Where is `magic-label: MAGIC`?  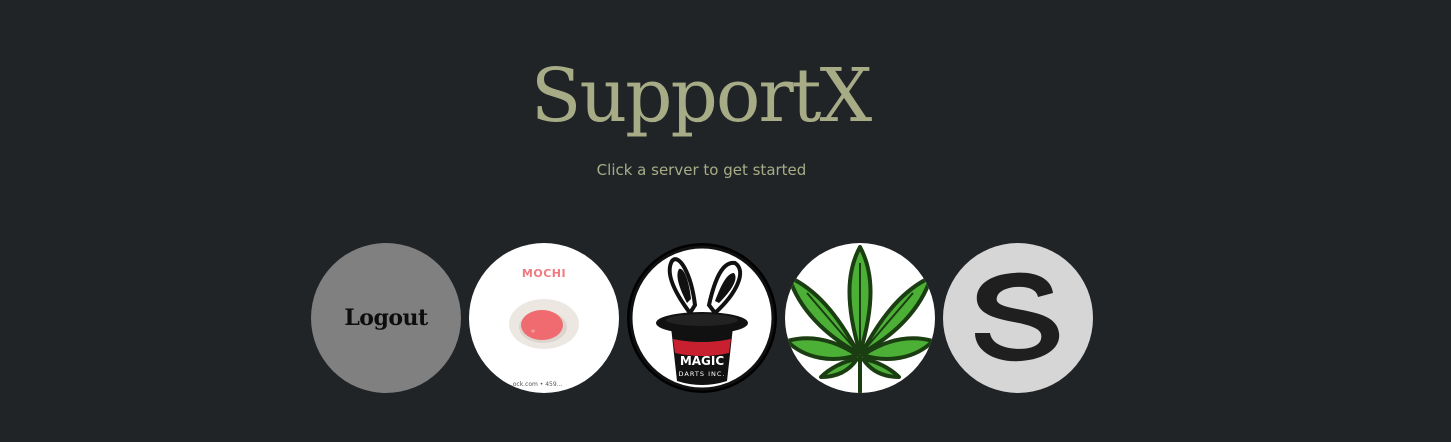
magic-label: MAGIC is located at coordinates (702, 361).